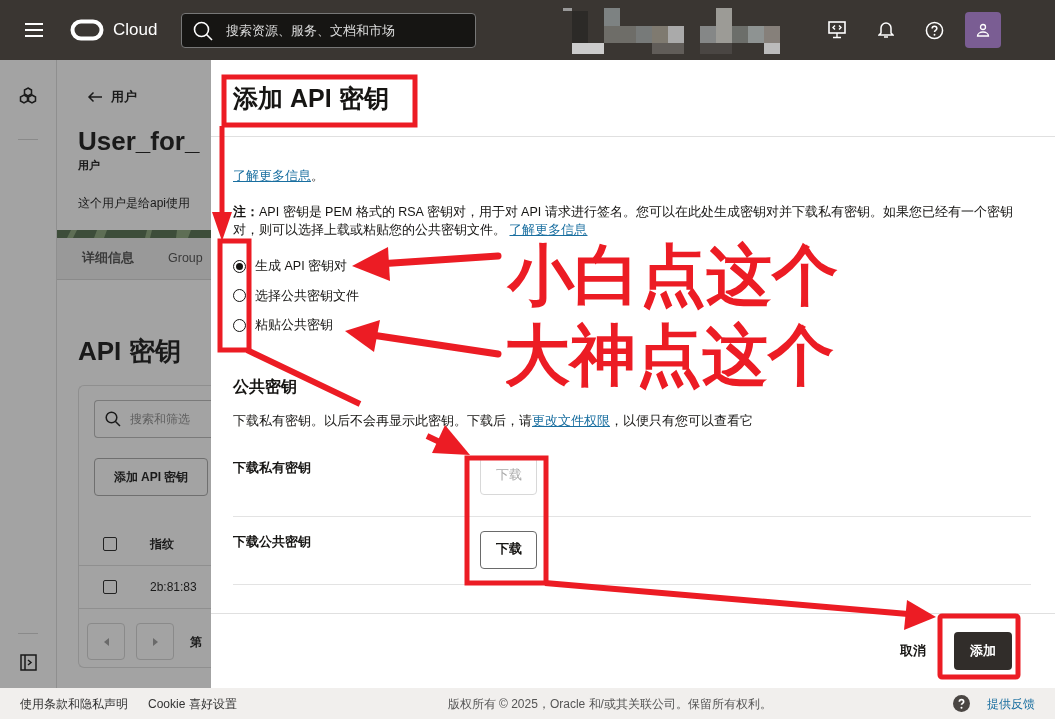 This screenshot has height=719, width=1055. I want to click on filter-field: 搜索和筛选, so click(153, 419).